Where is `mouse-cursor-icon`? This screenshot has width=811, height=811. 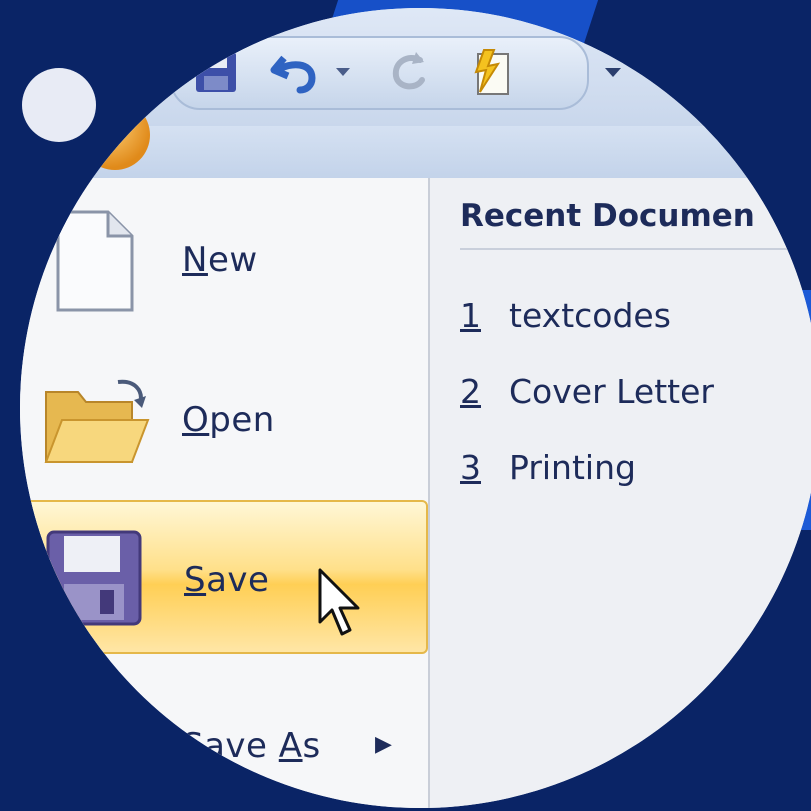
mouse-cursor-icon is located at coordinates (339, 602).